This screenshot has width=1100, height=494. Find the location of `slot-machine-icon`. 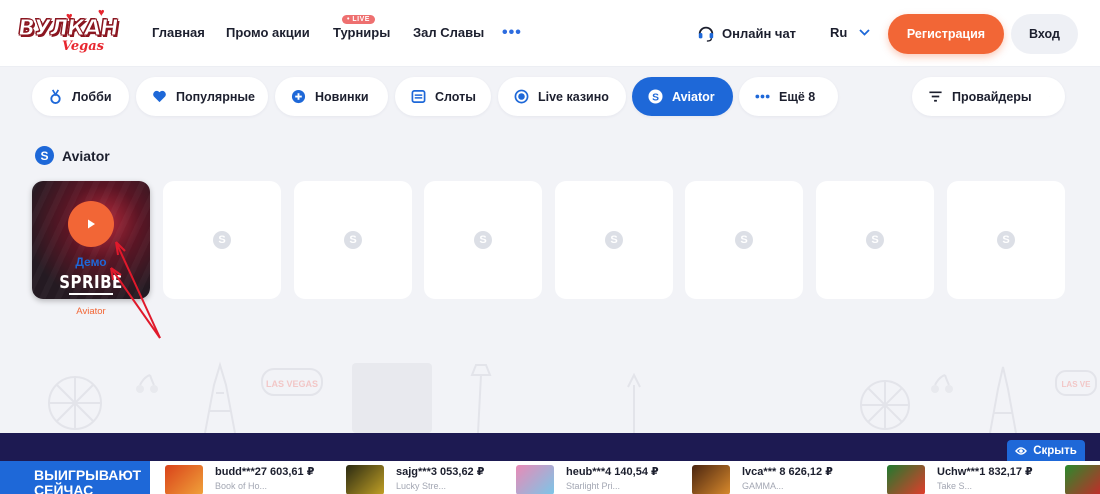

slot-machine-icon is located at coordinates (418, 96).